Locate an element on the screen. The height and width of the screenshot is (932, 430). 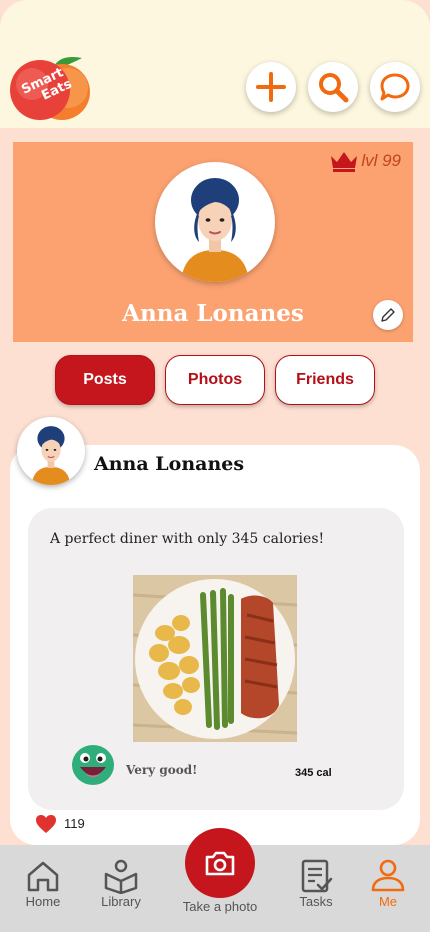
level-badge: lvl 99 is located at coordinates (365, 161).